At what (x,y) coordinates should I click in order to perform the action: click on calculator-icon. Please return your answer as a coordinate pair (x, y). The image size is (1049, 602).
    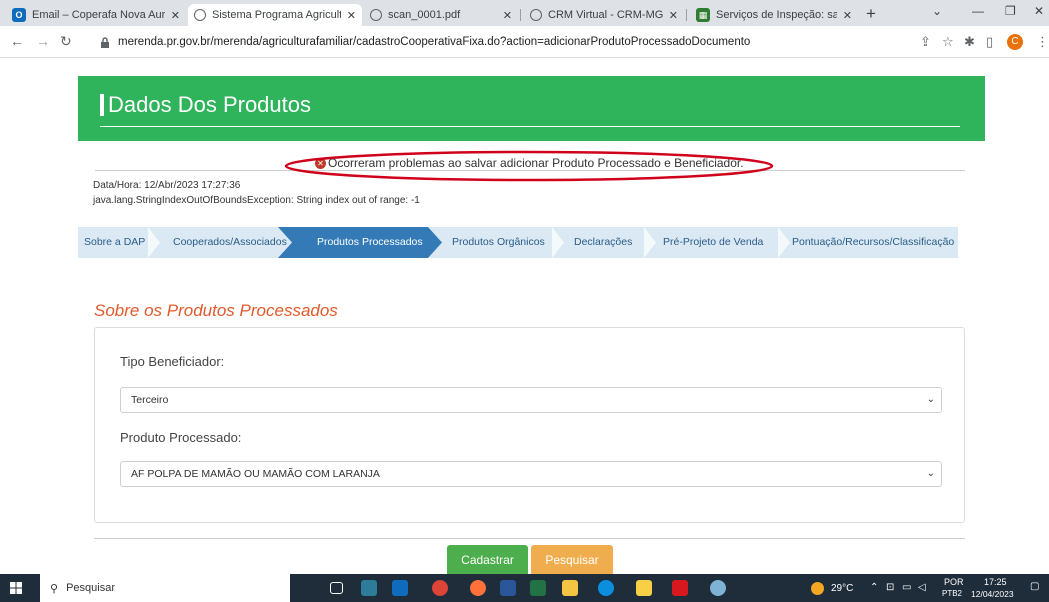
    Looking at the image, I should click on (369, 588).